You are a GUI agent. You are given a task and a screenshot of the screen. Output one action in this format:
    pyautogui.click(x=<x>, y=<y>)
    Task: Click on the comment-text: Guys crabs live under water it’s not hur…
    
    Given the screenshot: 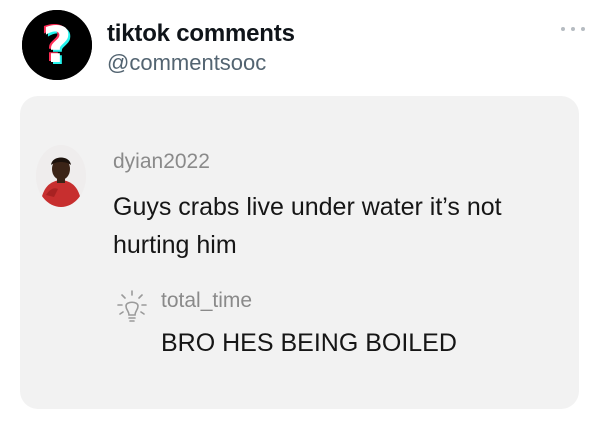 What is the action you would take?
    pyautogui.click(x=307, y=226)
    